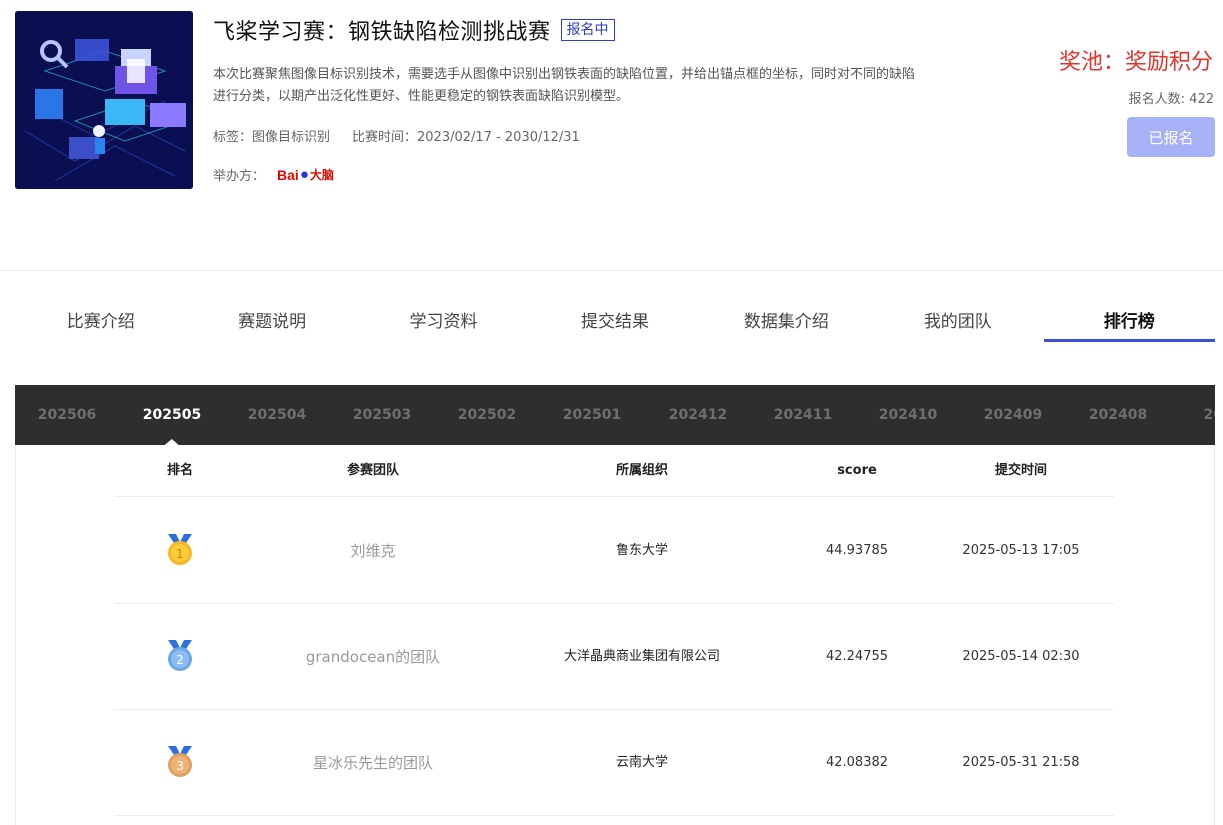 The width and height of the screenshot is (1223, 825). Describe the element at coordinates (857, 550) in the screenshot. I see `score: 44.93785` at that location.